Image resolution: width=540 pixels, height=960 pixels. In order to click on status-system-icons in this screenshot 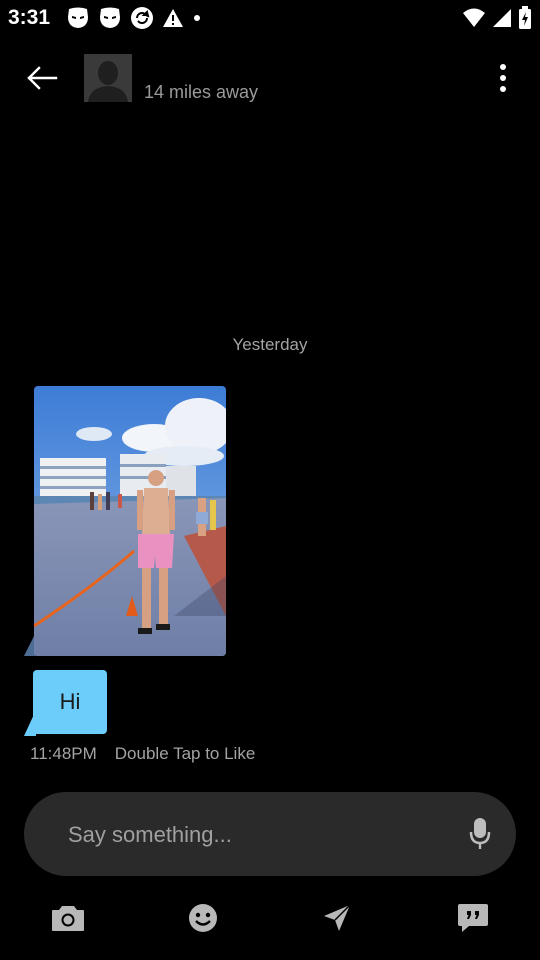, I will do `click(497, 18)`.